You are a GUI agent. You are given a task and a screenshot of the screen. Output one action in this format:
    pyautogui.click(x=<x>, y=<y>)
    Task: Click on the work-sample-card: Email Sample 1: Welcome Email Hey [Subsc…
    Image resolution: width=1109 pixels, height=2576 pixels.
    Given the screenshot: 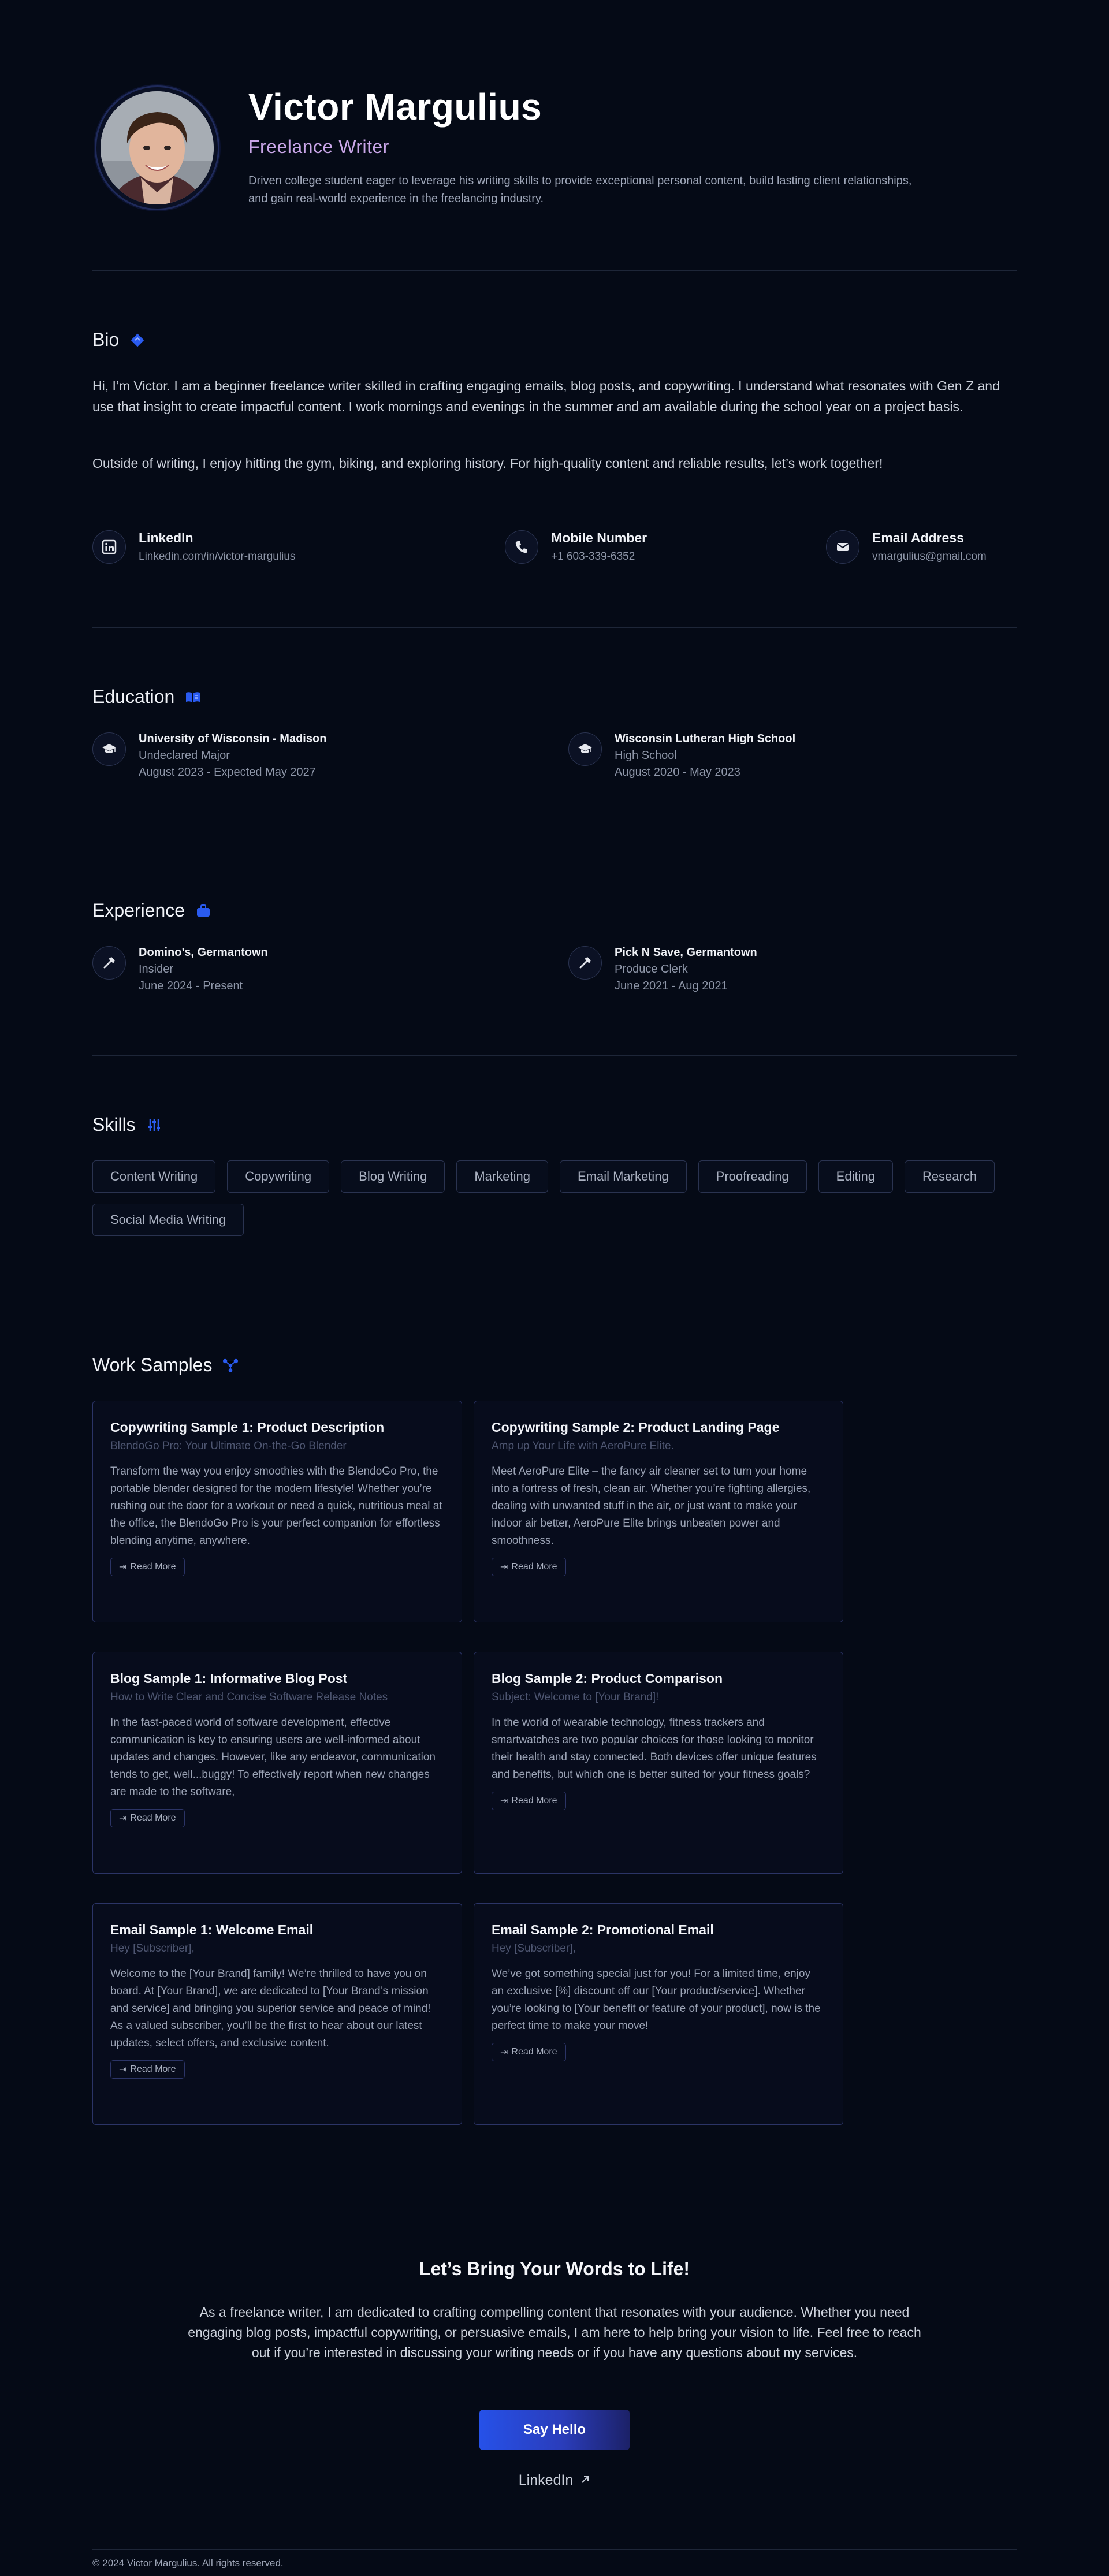 What is the action you would take?
    pyautogui.click(x=277, y=2014)
    